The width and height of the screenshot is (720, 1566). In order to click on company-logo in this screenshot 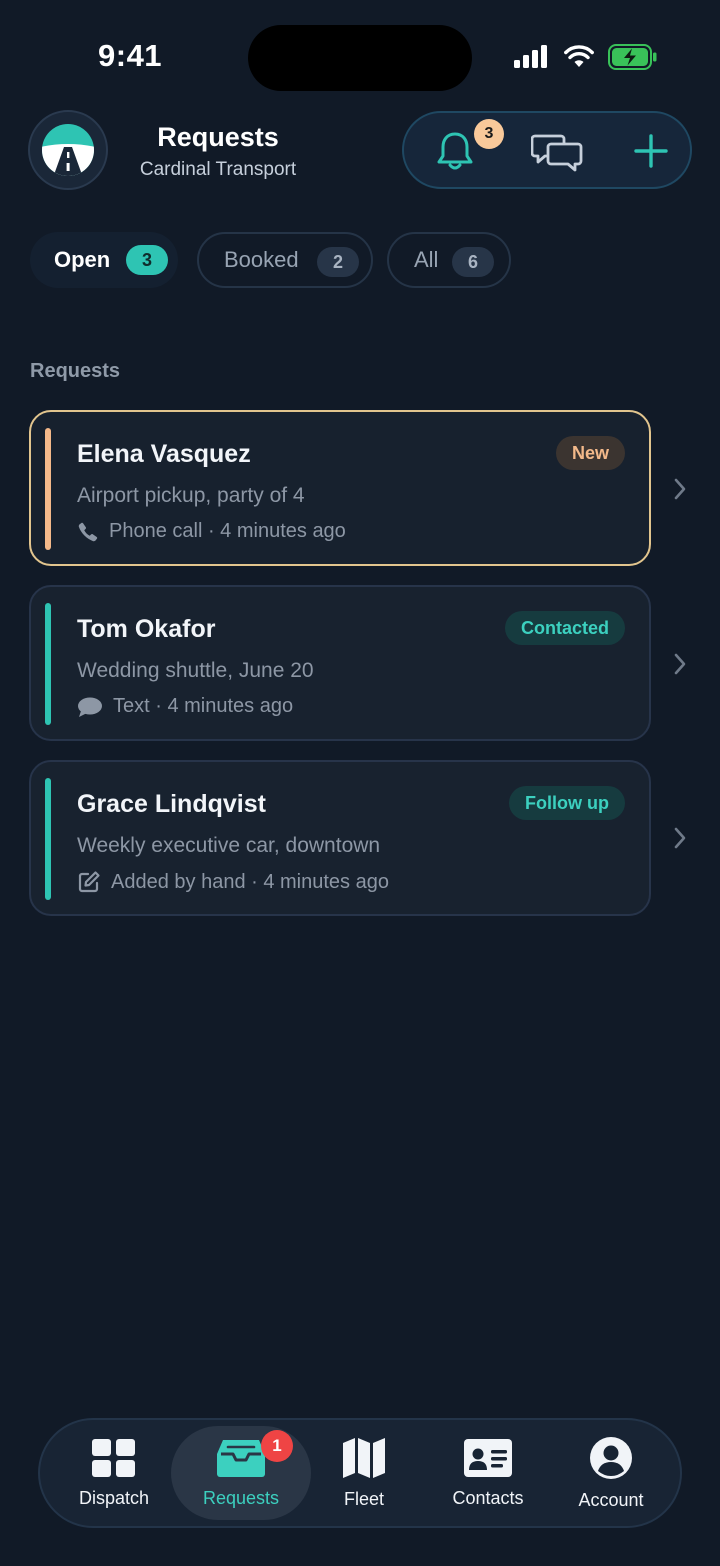, I will do `click(68, 150)`.